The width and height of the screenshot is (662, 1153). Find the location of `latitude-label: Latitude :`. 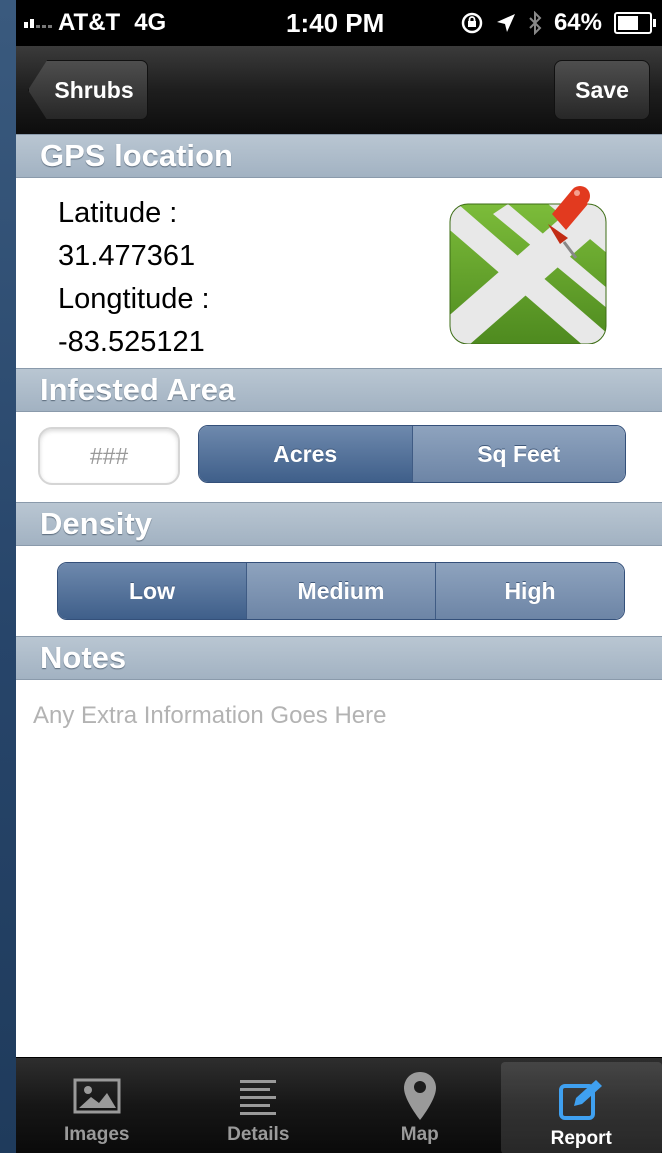

latitude-label: Latitude : is located at coordinates (118, 213).